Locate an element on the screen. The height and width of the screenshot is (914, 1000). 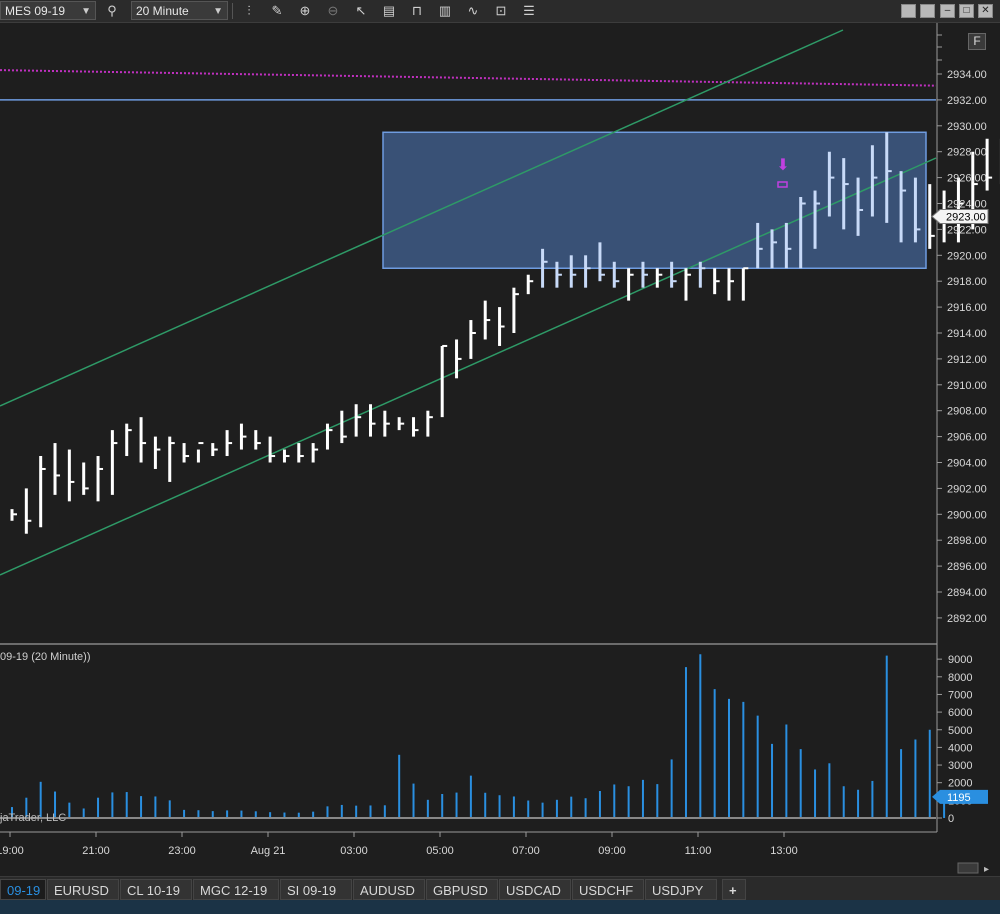
price-axis-label: 2900.00 is located at coordinates (967, 515).